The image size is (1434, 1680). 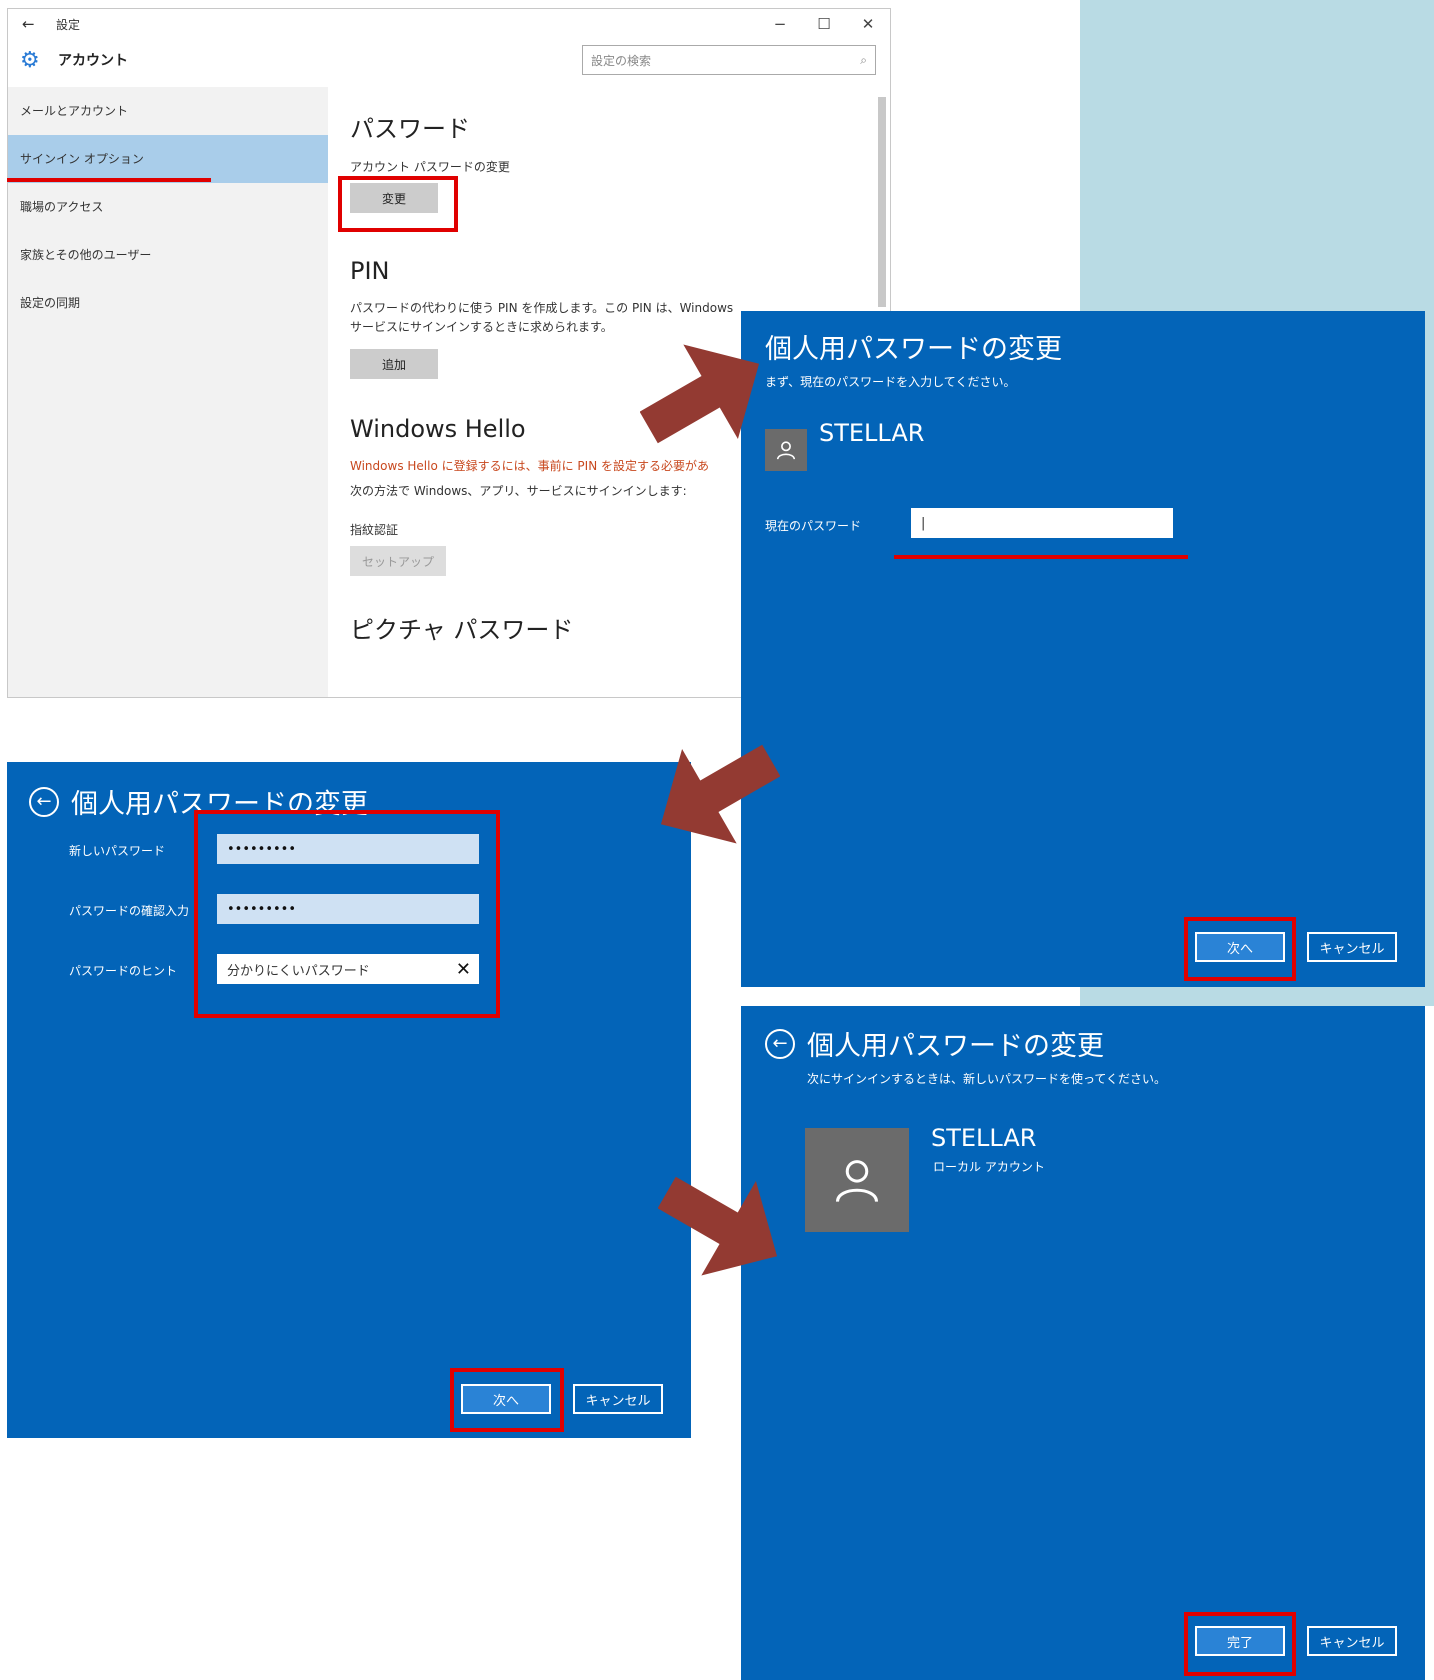 What do you see at coordinates (109, 180) in the screenshot?
I see `annotation-underline-signin` at bounding box center [109, 180].